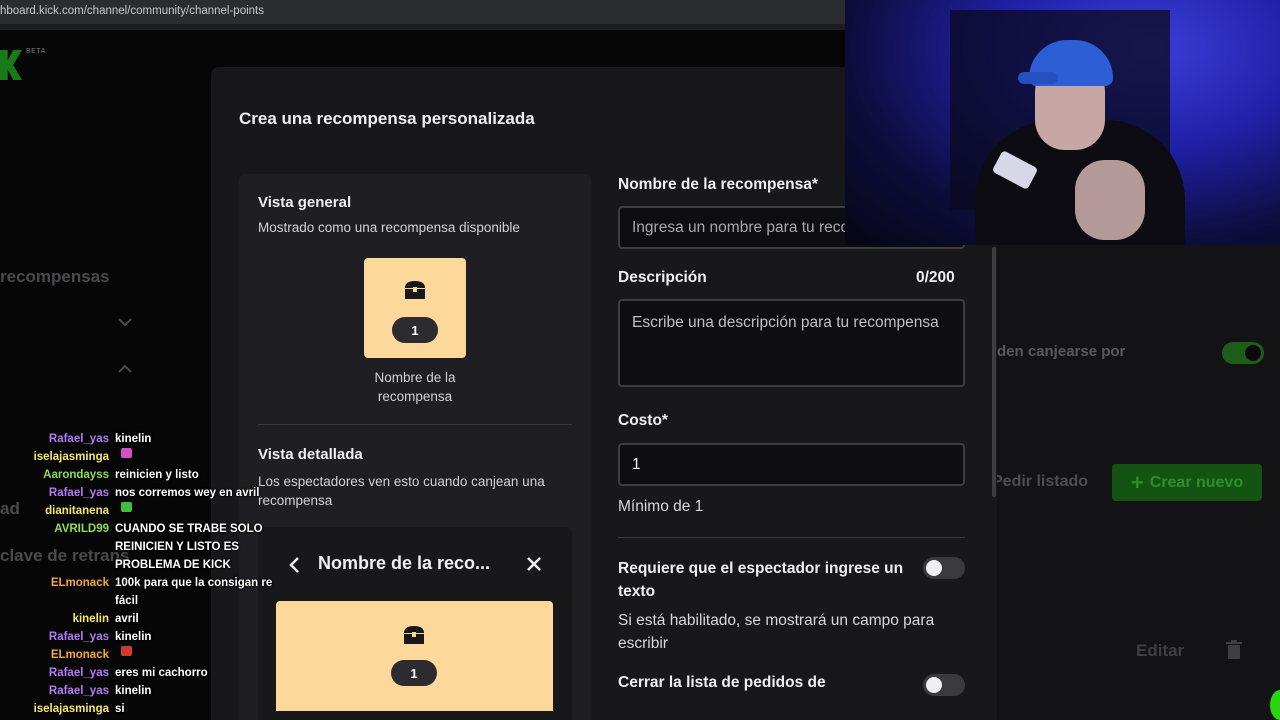 This screenshot has width=1280, height=720. Describe the element at coordinates (137, 709) in the screenshot. I see `chat-message: iselajasminga si` at that location.